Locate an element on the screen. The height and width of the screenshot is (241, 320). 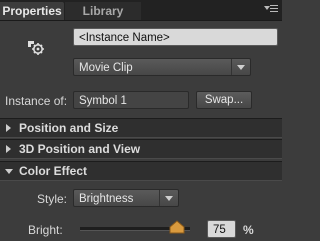
color-style-value: Brightness is located at coordinates (106, 199).